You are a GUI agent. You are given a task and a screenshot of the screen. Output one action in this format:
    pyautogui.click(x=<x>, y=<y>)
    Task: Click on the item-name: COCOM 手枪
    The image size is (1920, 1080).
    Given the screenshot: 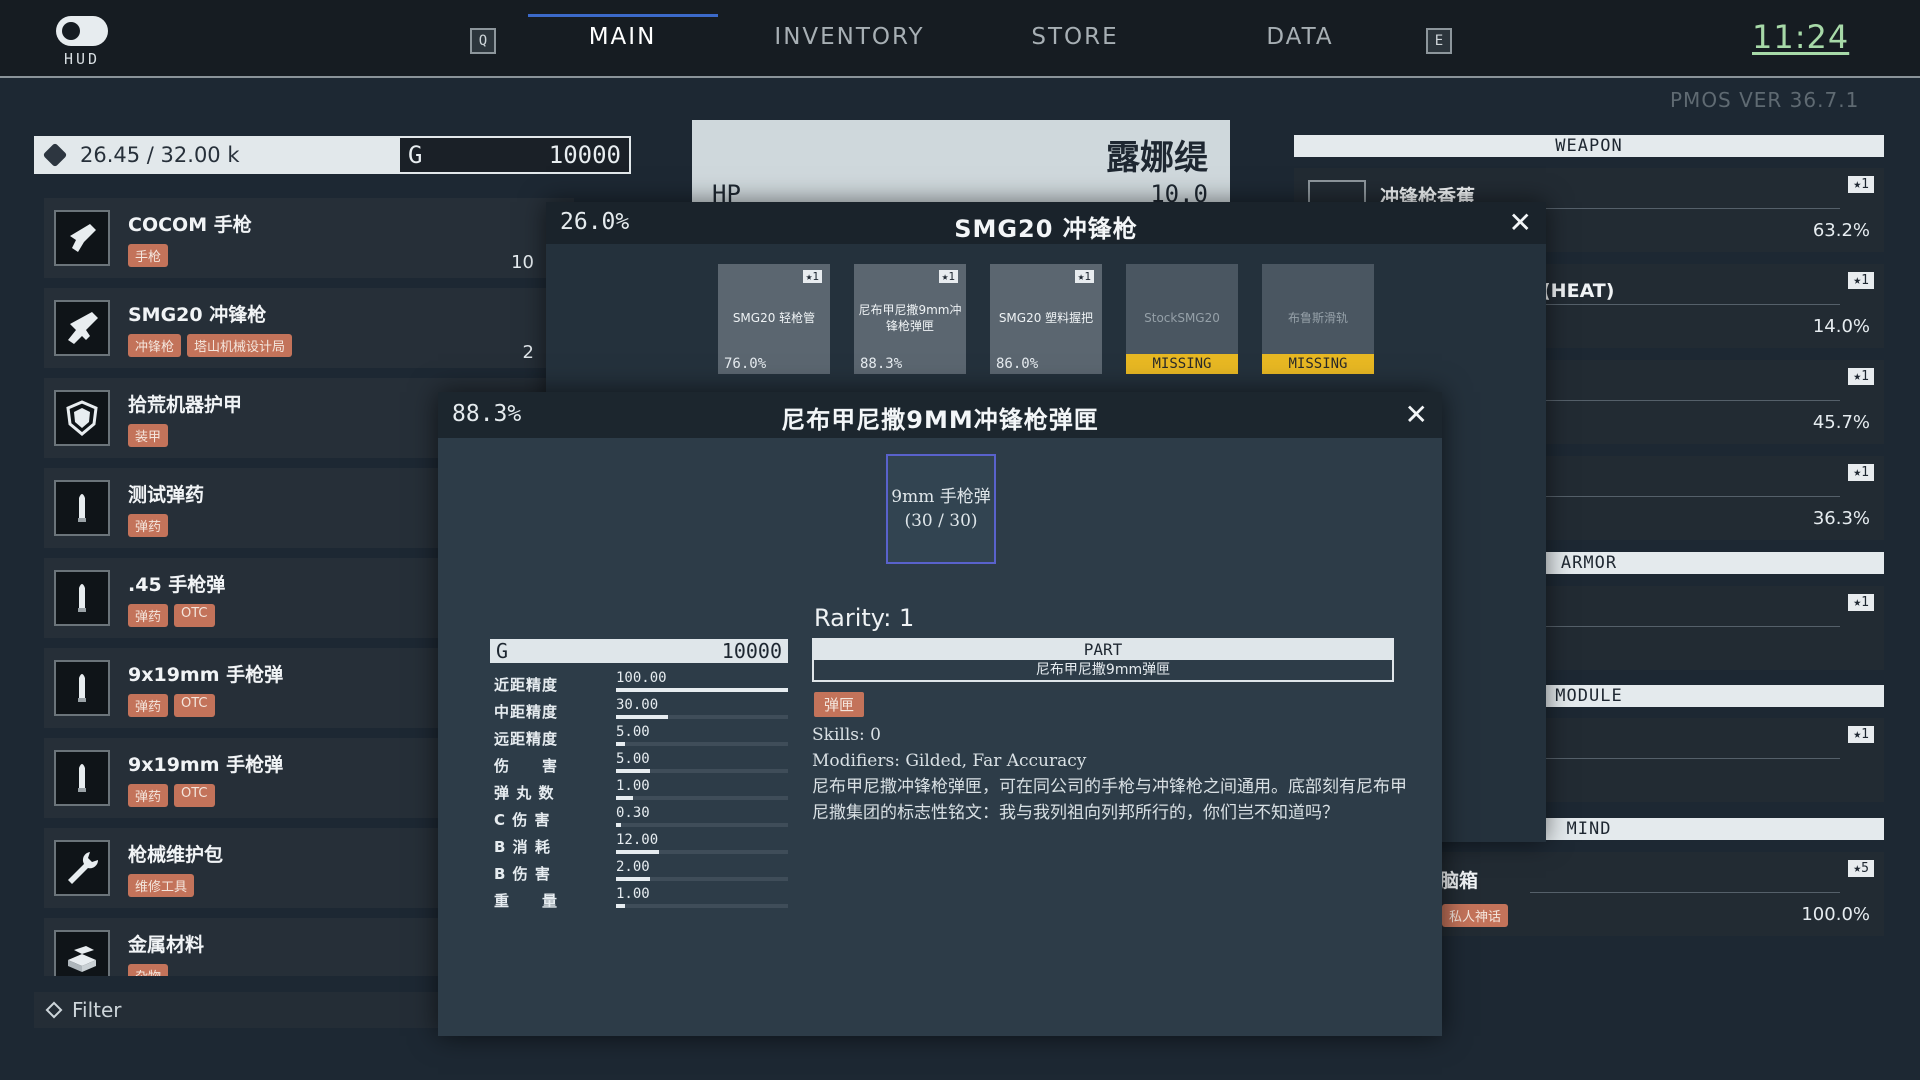 What is the action you would take?
    pyautogui.click(x=190, y=225)
    